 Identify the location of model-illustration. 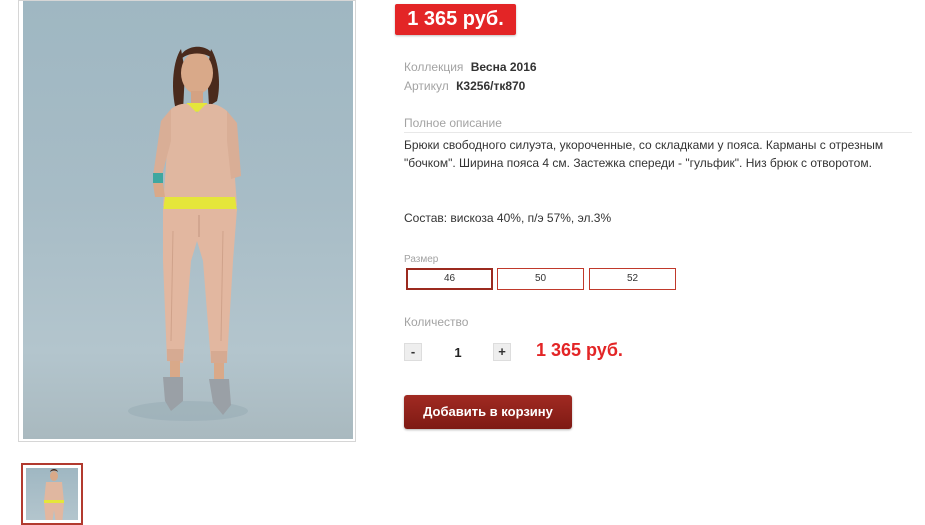
(188, 233).